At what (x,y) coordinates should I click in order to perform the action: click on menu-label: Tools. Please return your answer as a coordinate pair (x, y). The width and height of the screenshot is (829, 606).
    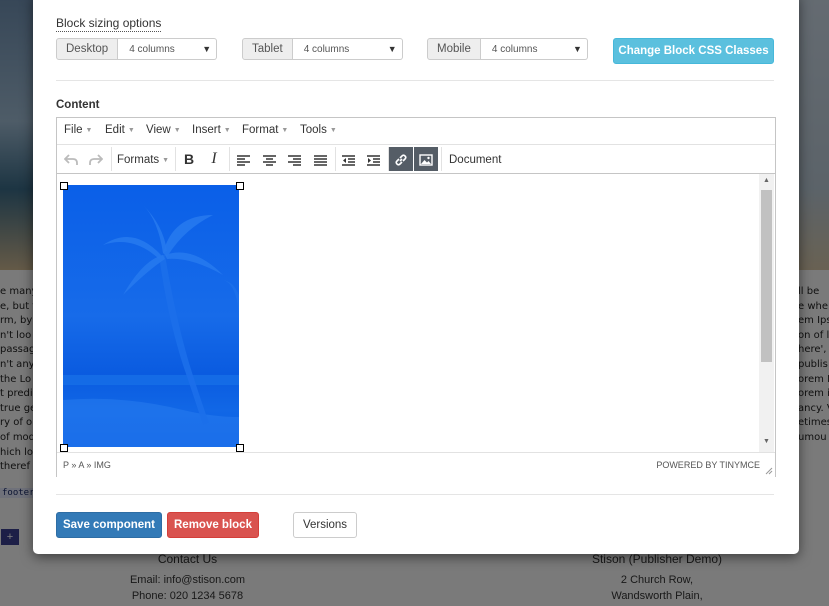
    Looking at the image, I should click on (313, 130).